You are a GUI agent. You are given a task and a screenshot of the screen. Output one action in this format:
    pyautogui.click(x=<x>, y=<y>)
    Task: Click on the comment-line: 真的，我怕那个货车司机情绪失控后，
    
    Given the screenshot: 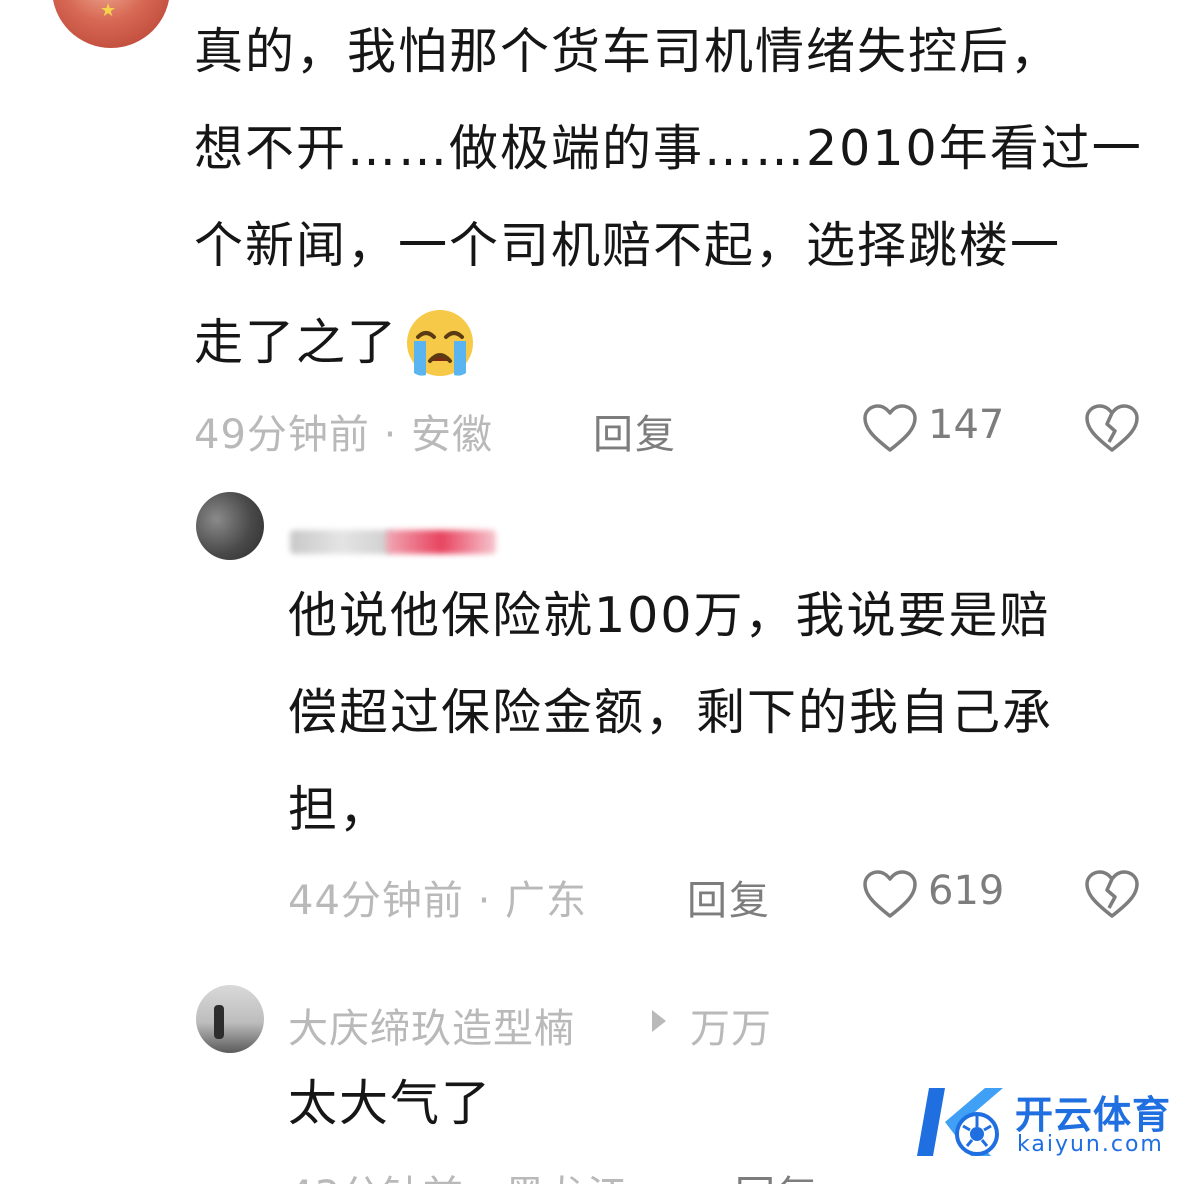 What is the action you would take?
    pyautogui.click(x=628, y=51)
    